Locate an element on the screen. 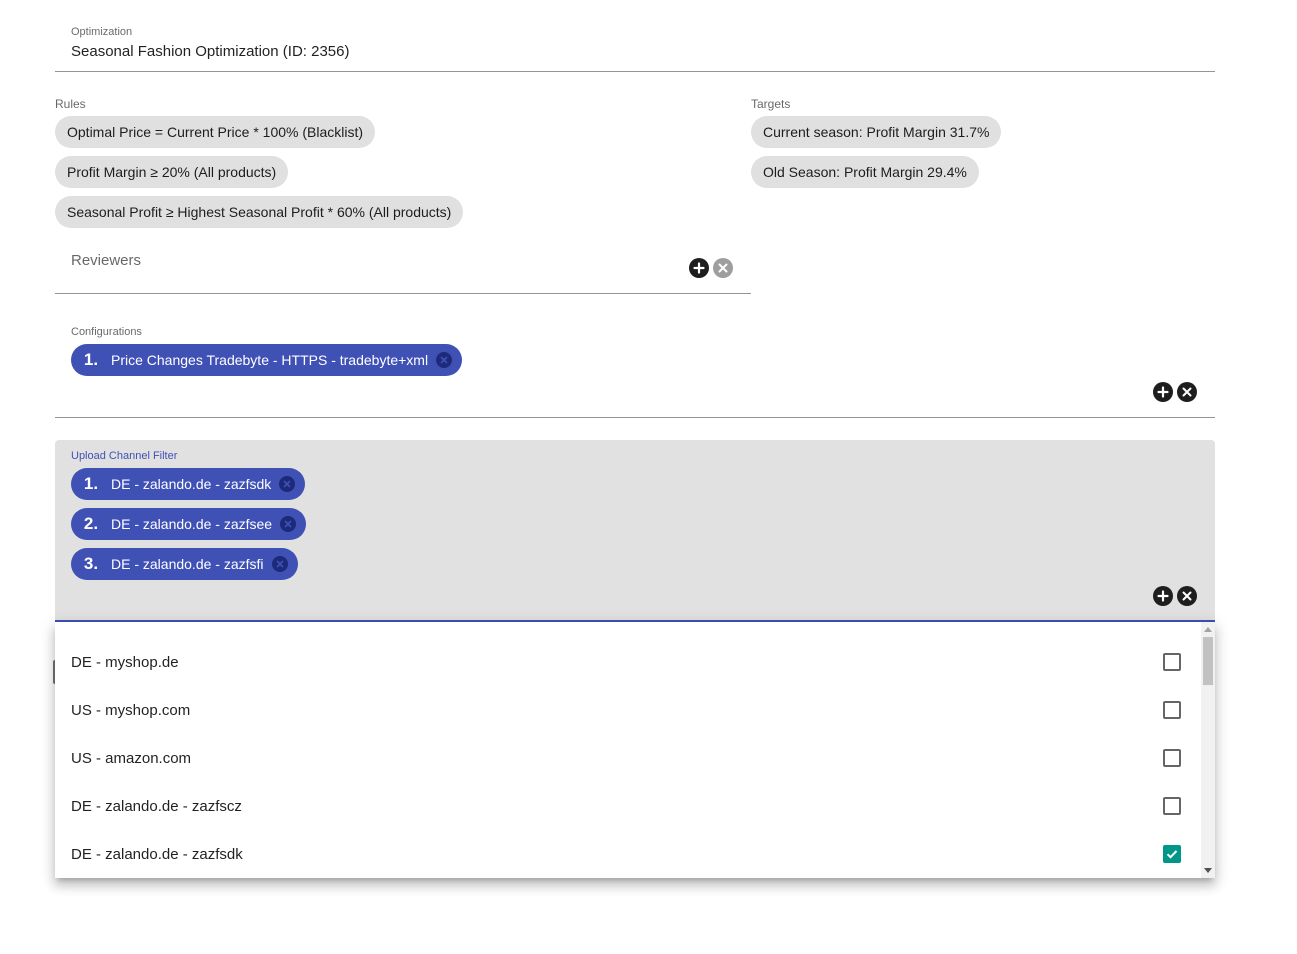 The image size is (1297, 954). targets-label: Targets is located at coordinates (771, 104).